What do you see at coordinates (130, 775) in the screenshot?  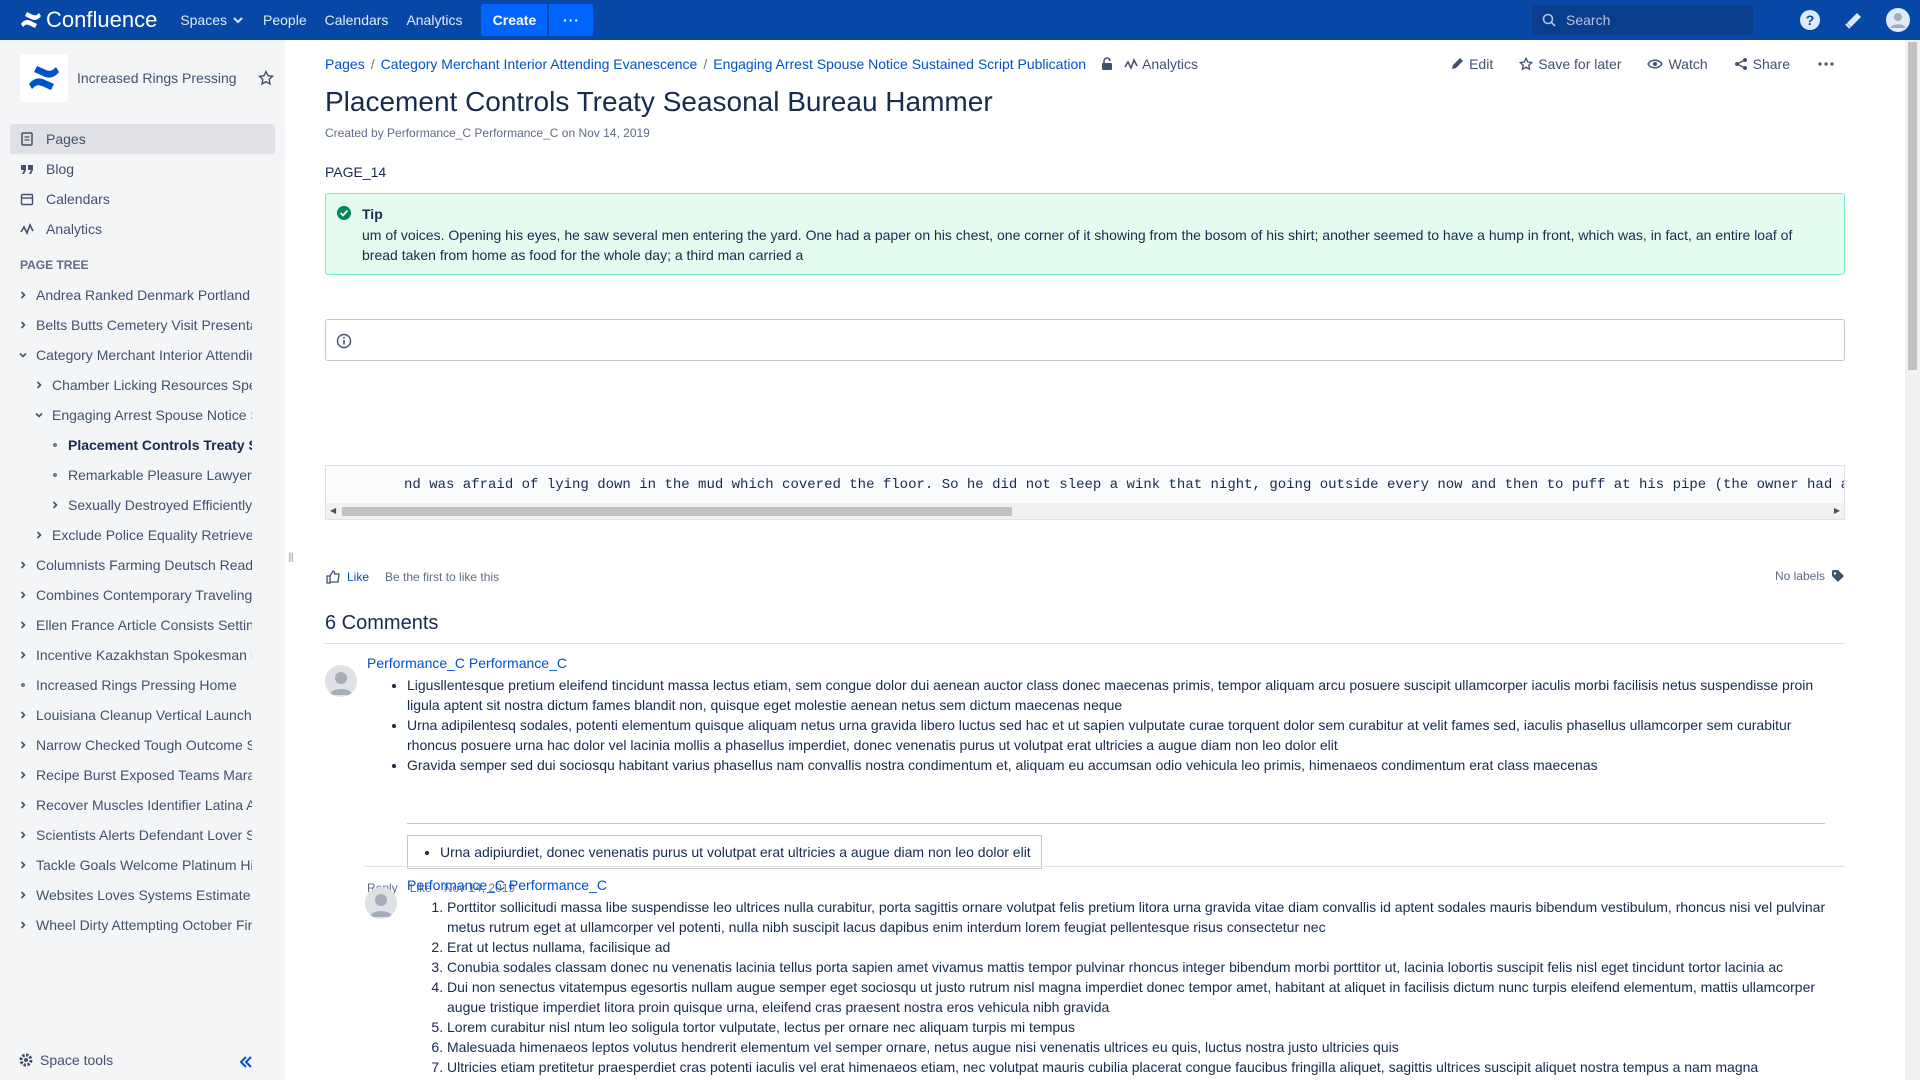 I see `tree-item: Recipe Burst Exposed Teams Marathon` at bounding box center [130, 775].